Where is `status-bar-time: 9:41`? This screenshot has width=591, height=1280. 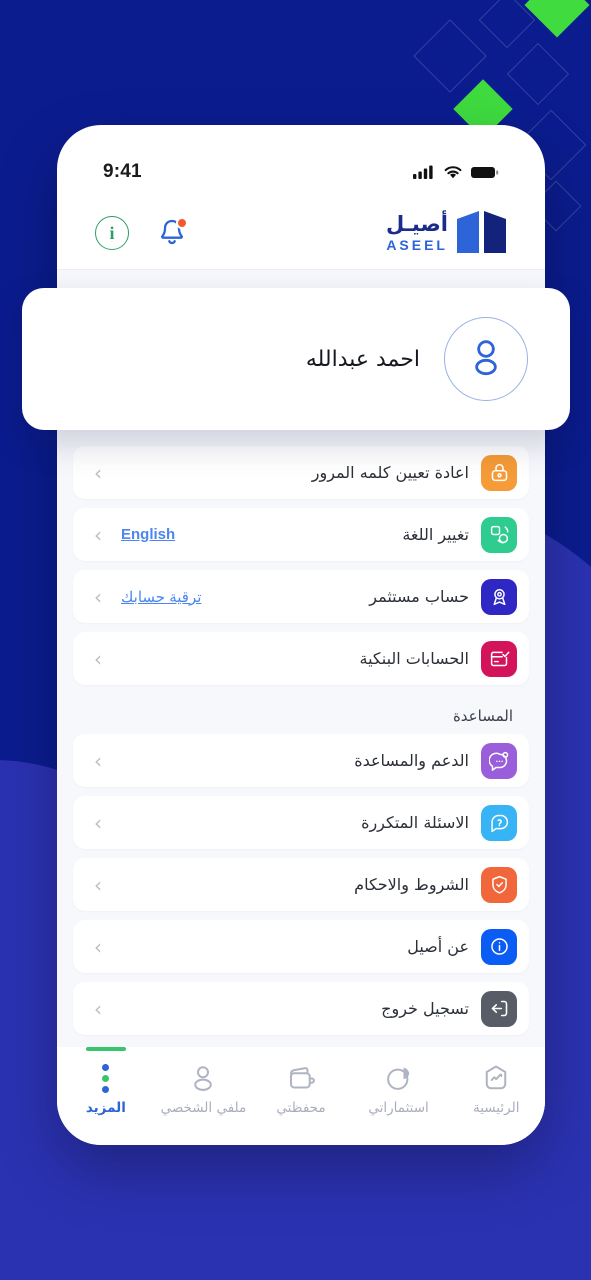 status-bar-time: 9:41 is located at coordinates (122, 171).